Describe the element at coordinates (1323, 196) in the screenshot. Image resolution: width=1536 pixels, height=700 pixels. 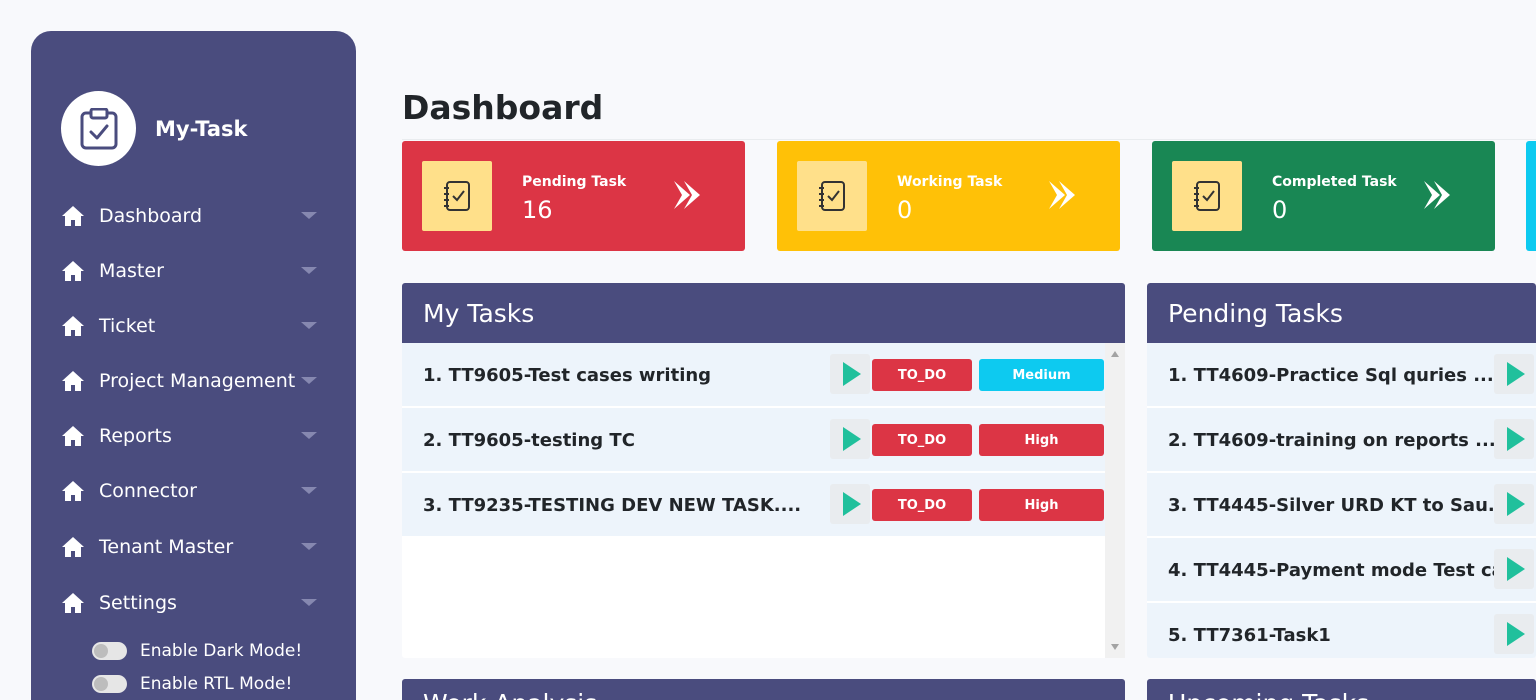
I see `completed-task-card: Completed Task 0` at that location.